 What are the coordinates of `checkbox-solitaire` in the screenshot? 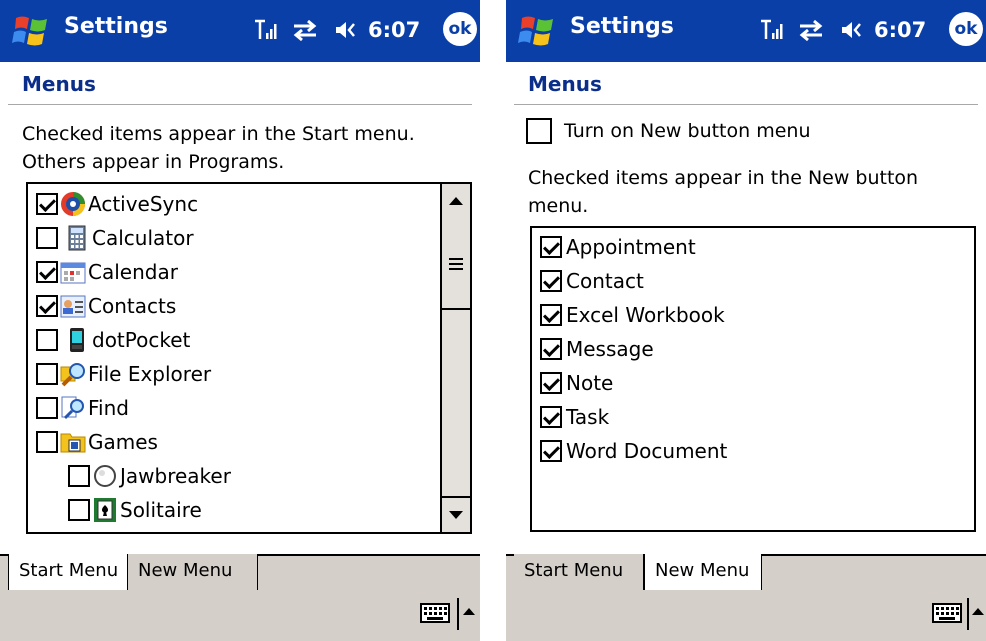 It's located at (79, 510).